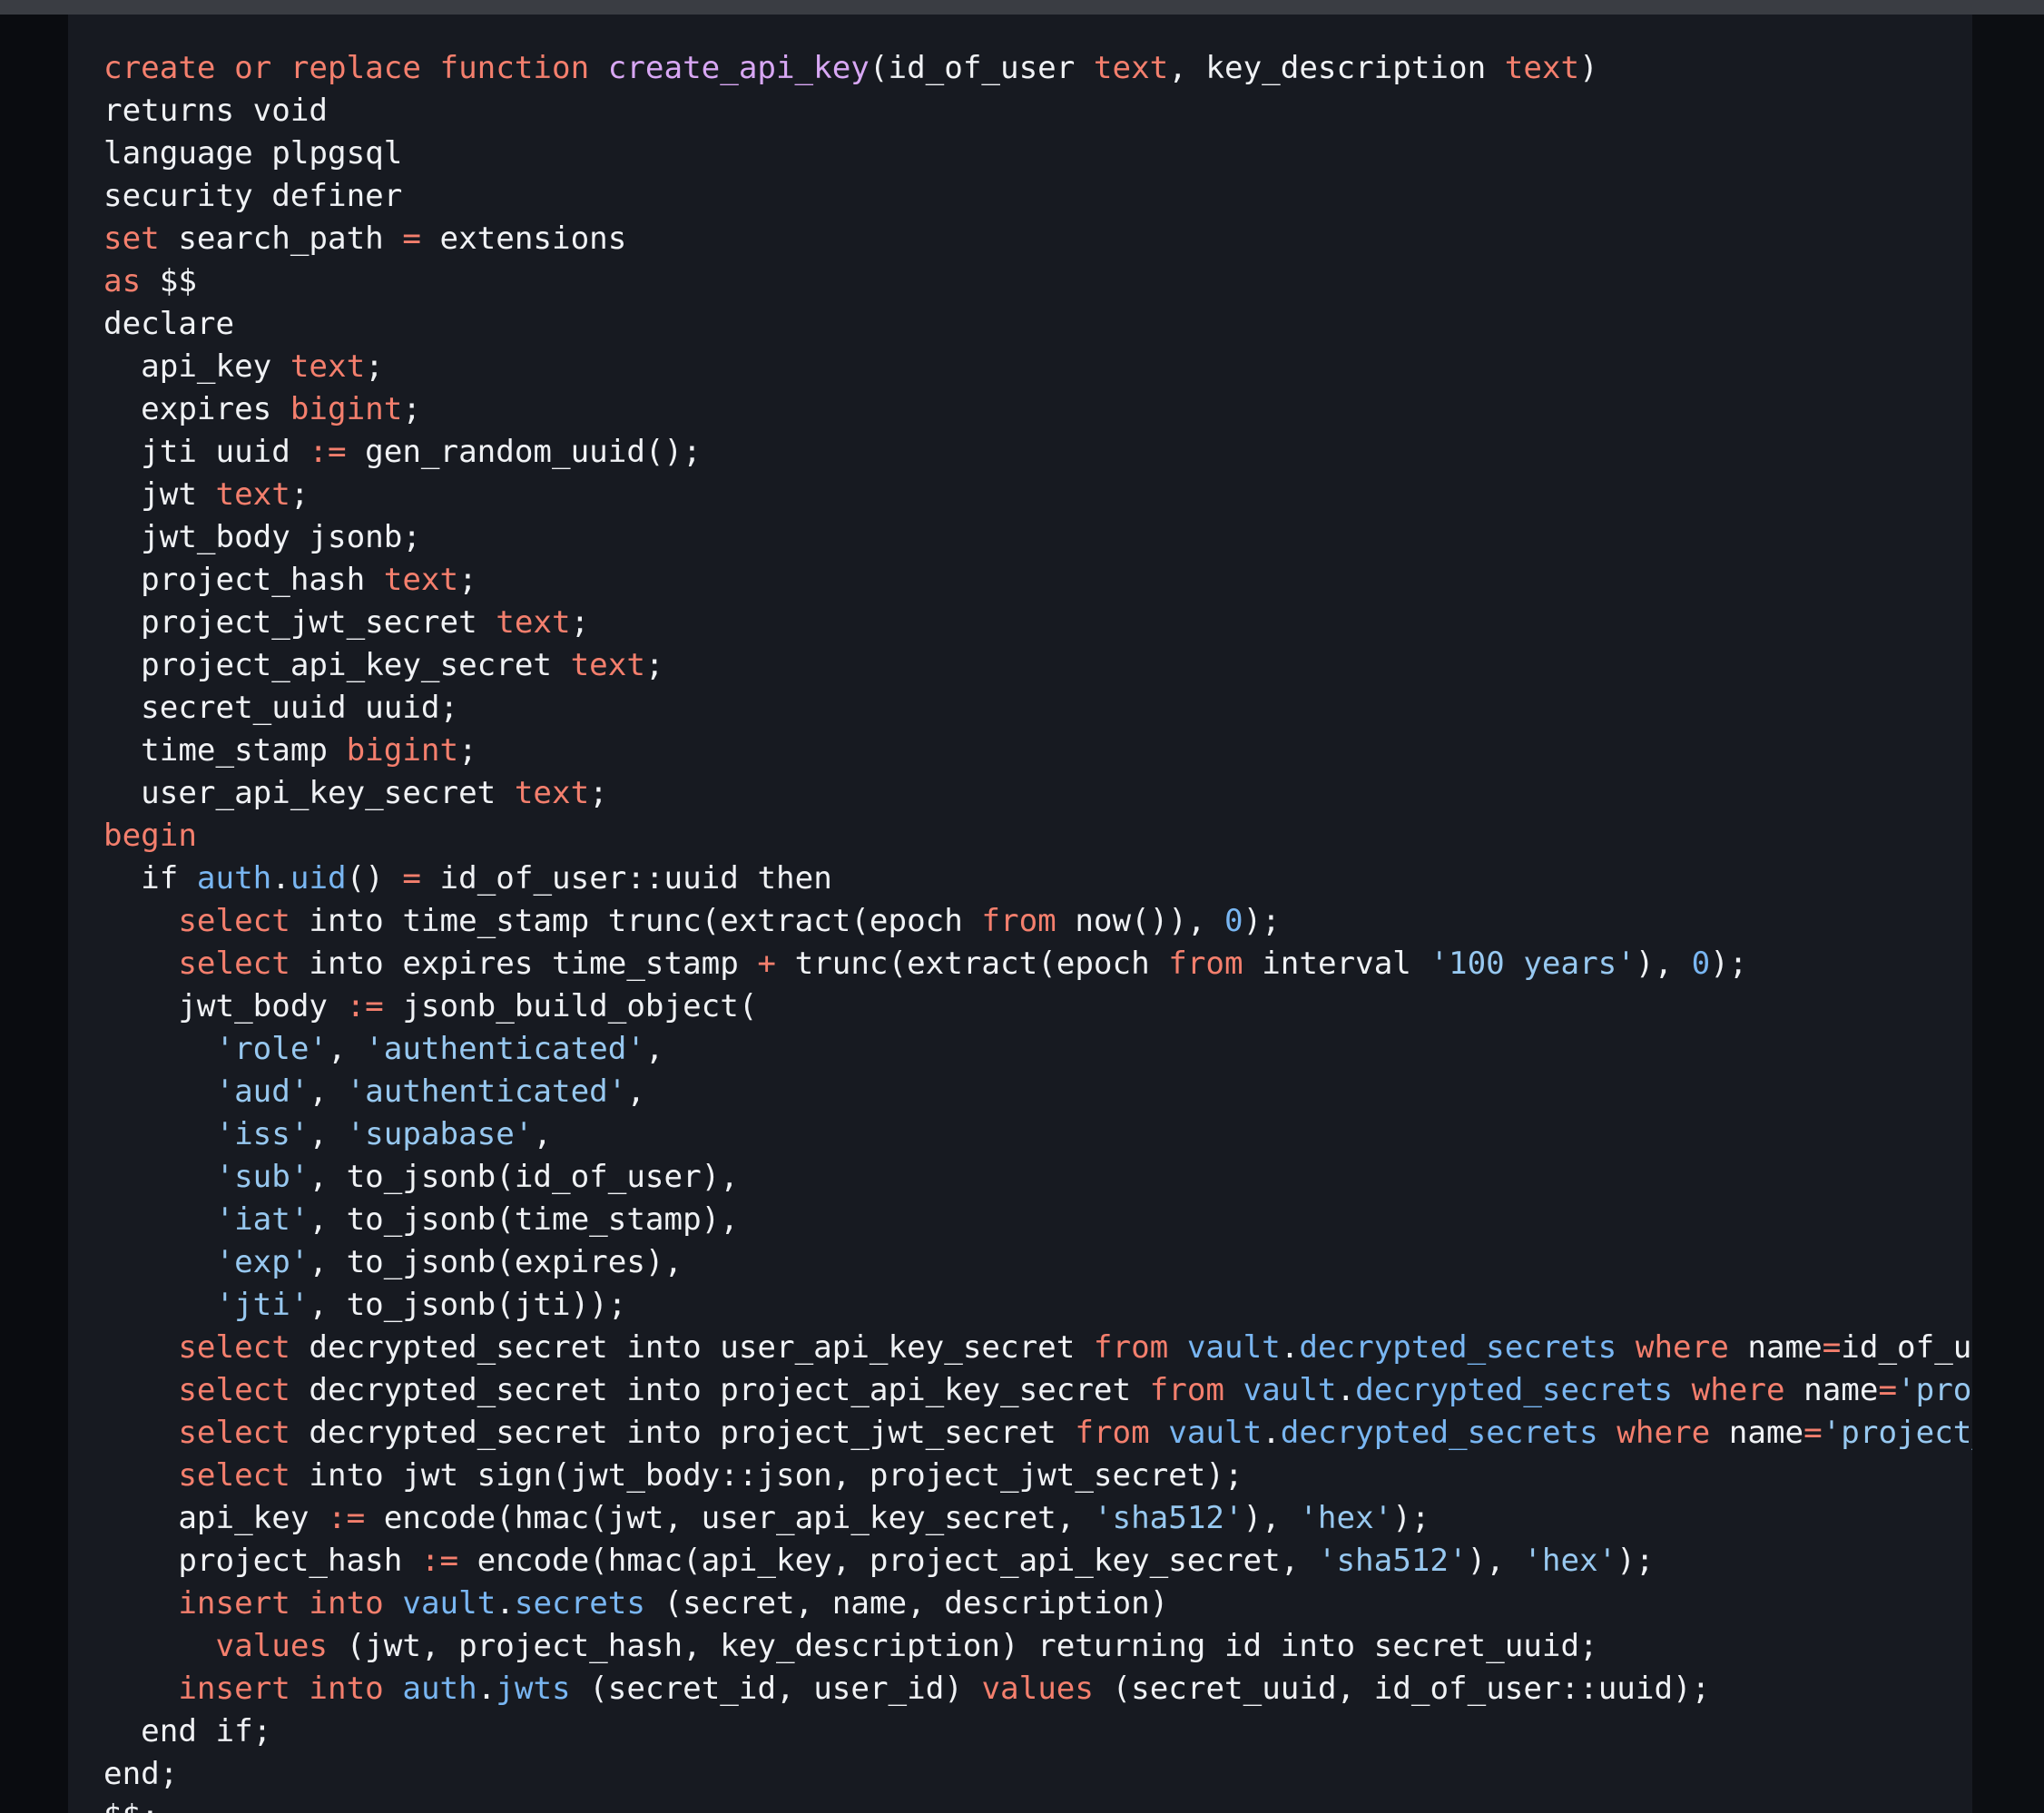 The image size is (2044, 1813). Describe the element at coordinates (776, 1689) in the screenshot. I see `code-text: (secret_id, user_id)` at that location.